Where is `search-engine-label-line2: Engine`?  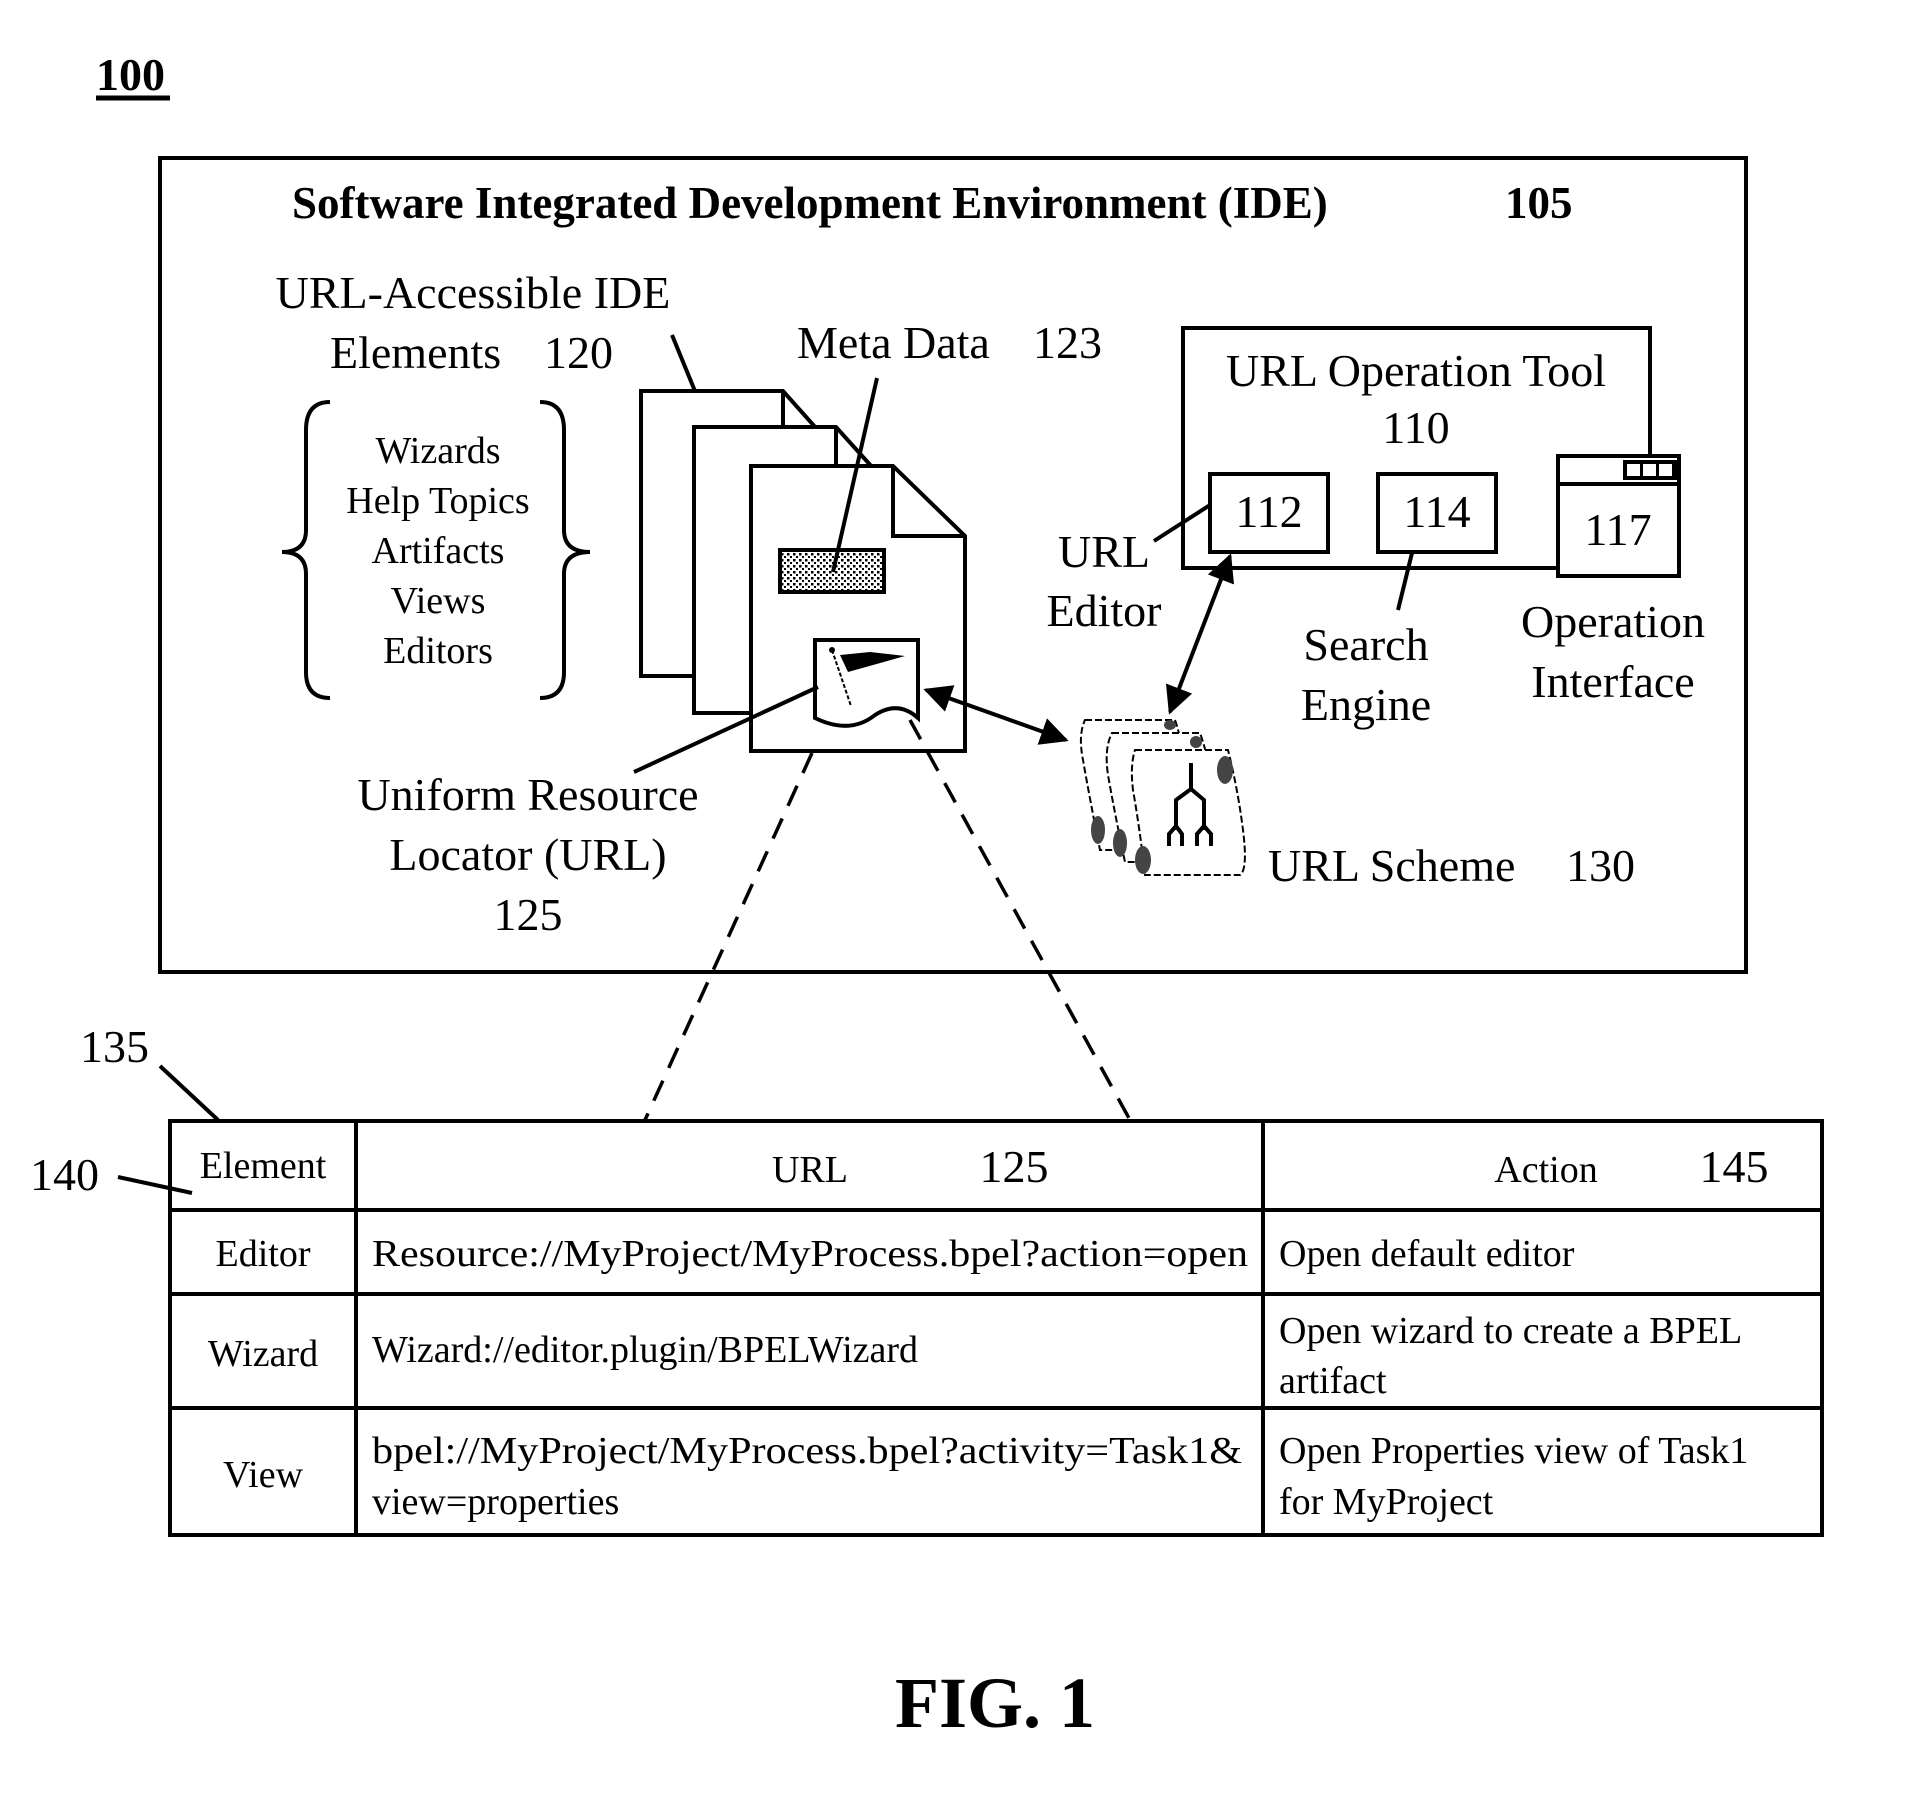 search-engine-label-line2: Engine is located at coordinates (1366, 704).